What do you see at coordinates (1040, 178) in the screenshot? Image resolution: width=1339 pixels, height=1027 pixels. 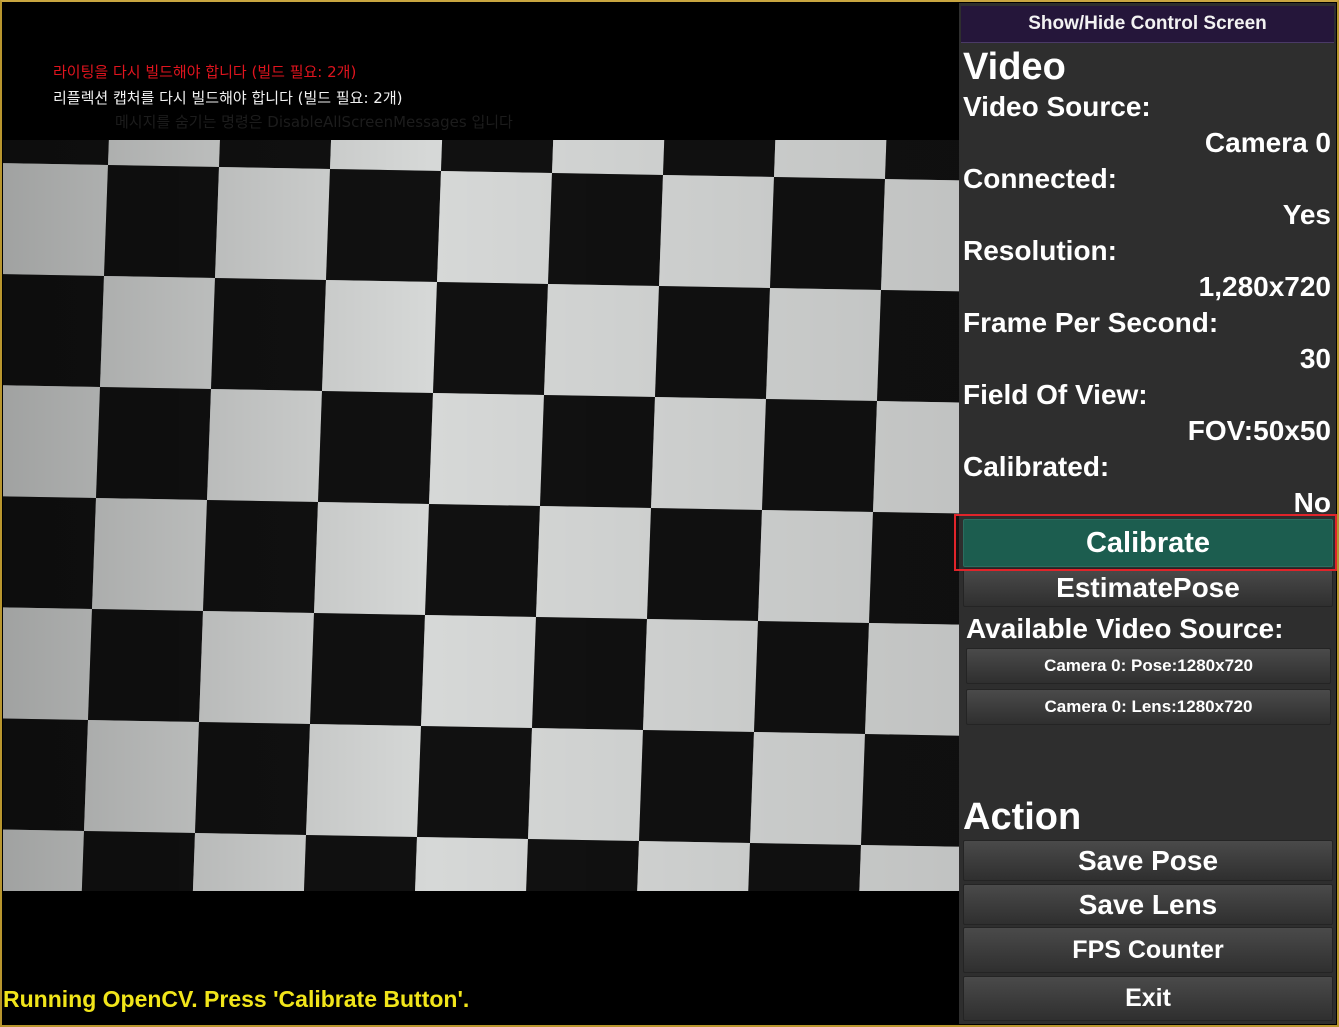 I see `connected-label: Connected:` at bounding box center [1040, 178].